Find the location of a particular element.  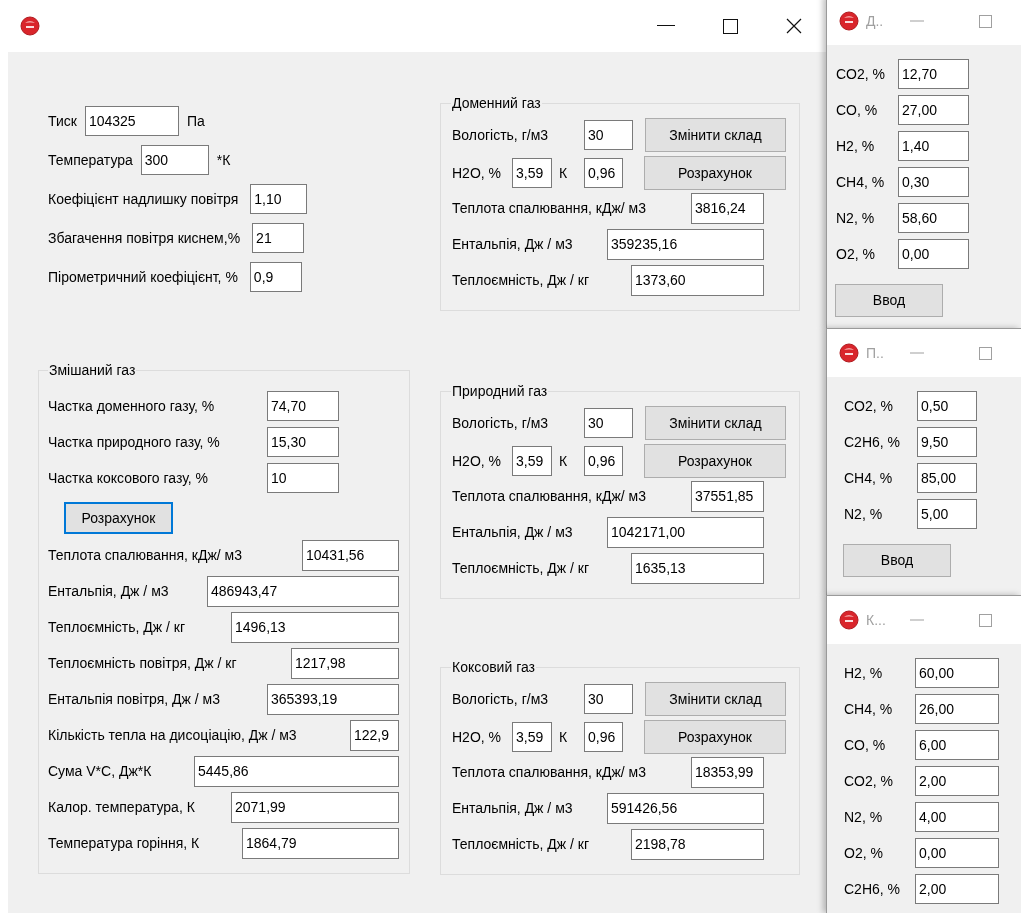

input-field: 1373,60 is located at coordinates (697, 280).